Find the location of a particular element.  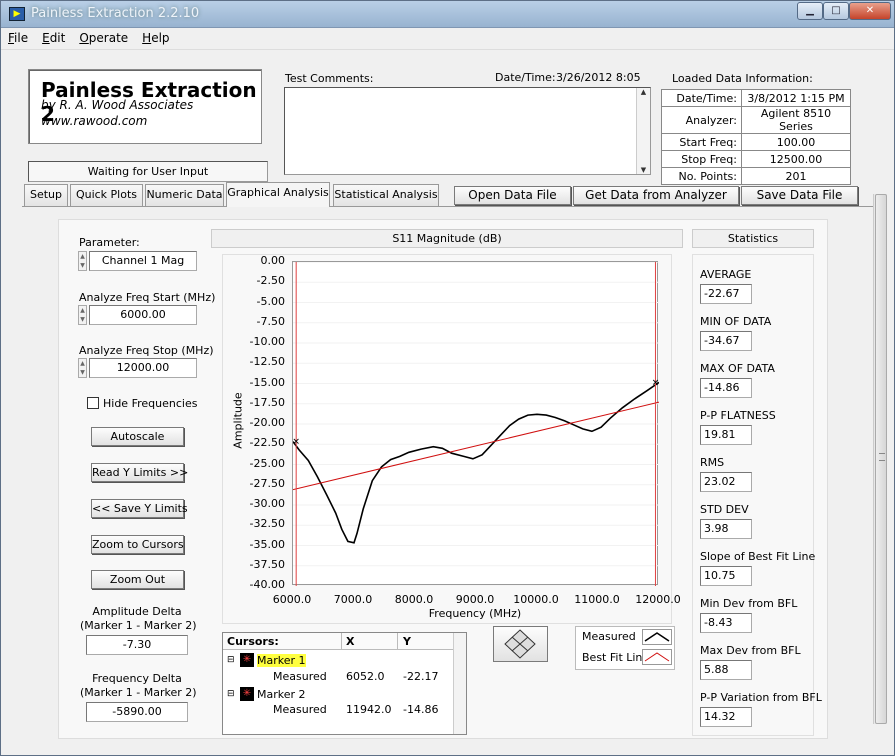

loaded-info-title: Loaded Data Information: is located at coordinates (742, 78).